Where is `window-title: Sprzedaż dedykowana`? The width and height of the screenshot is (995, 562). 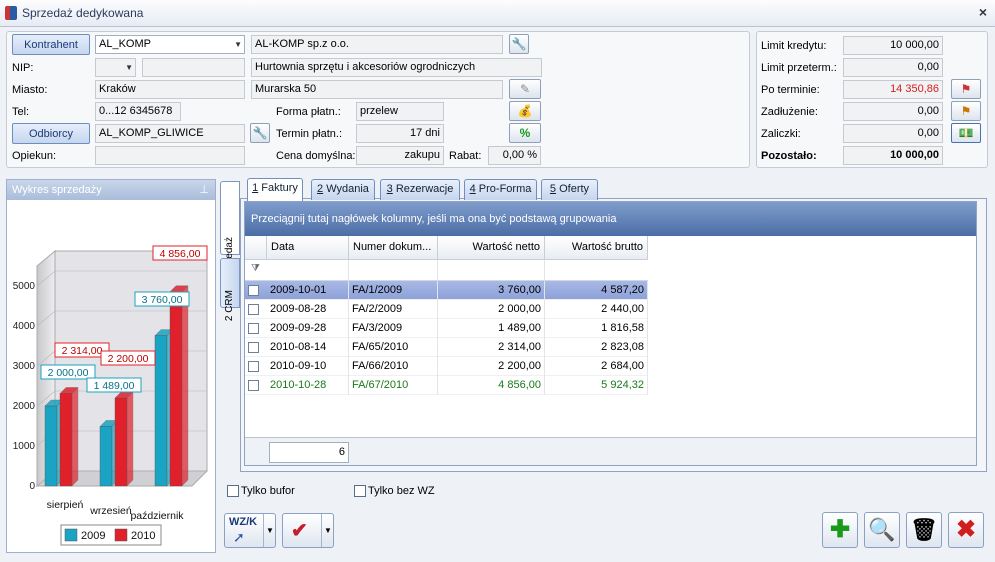
window-title: Sprzedaż dedykowana is located at coordinates (83, 13).